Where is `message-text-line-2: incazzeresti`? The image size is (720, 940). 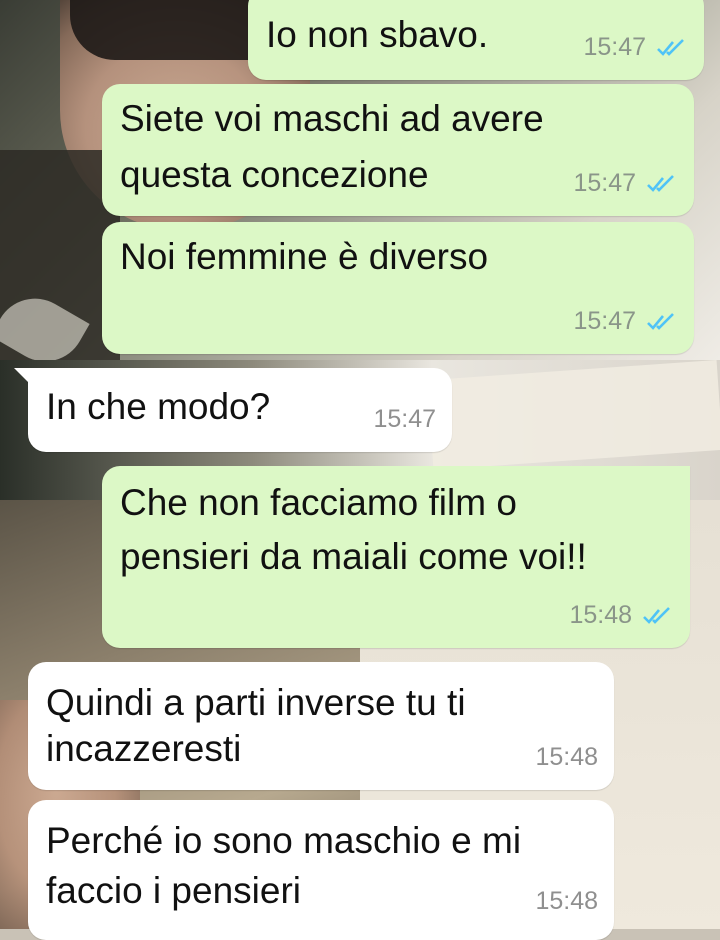
message-text-line-2: incazzeresti is located at coordinates (144, 748).